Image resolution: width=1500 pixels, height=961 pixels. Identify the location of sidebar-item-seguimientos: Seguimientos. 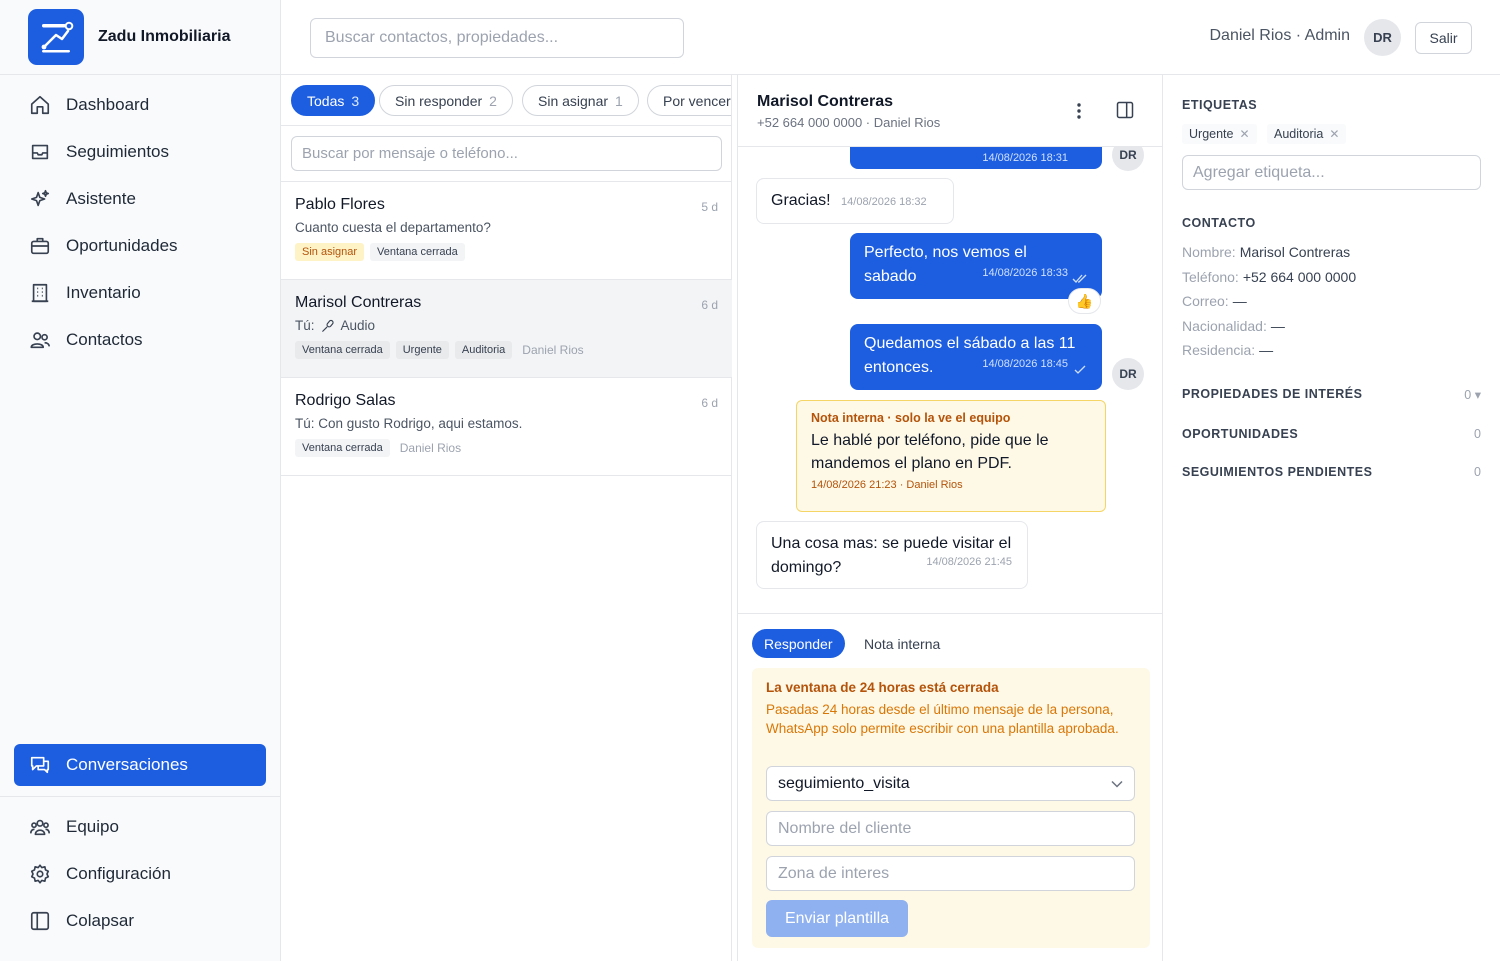
(140, 152).